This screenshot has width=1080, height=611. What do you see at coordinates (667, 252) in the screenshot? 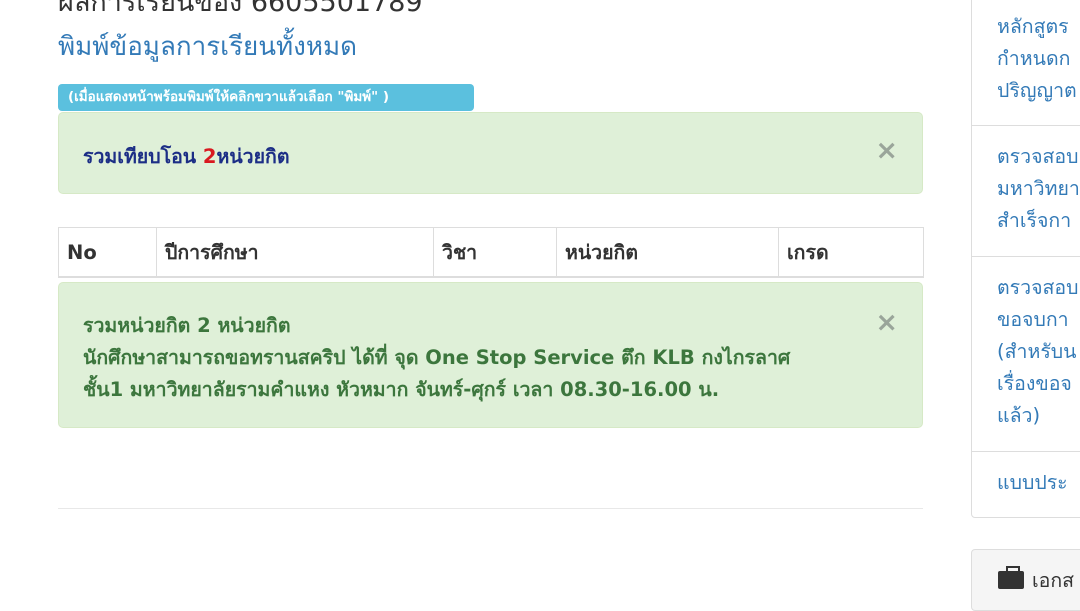
I see `col-credits: หน่วยกิต` at bounding box center [667, 252].